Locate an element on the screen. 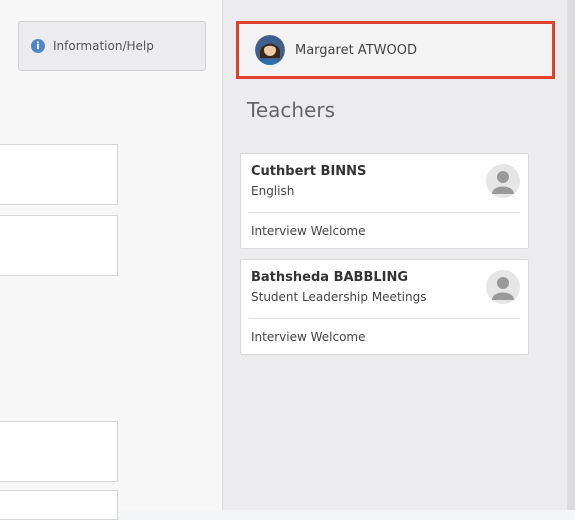 Image resolution: width=575 pixels, height=520 pixels. information-help-button: i Information/Help is located at coordinates (112, 46).